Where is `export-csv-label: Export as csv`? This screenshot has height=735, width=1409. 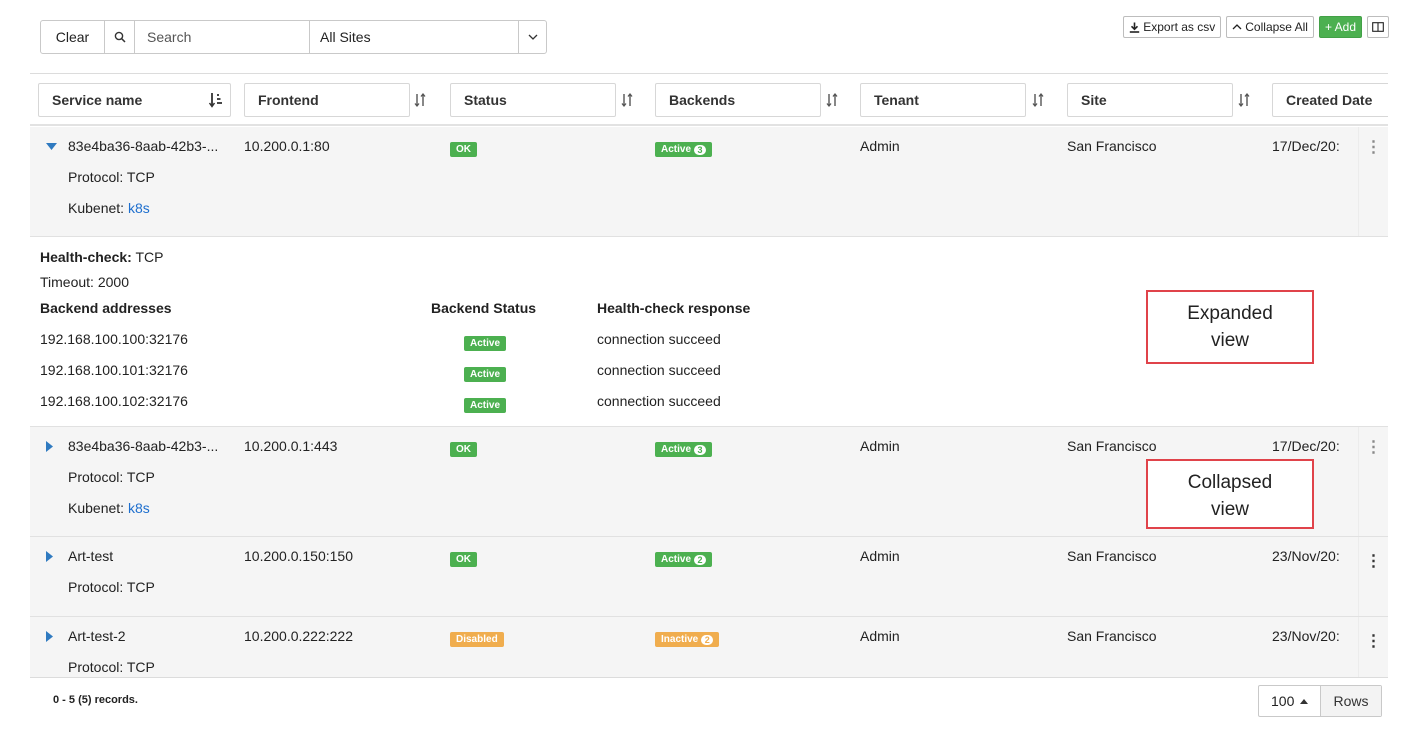 export-csv-label: Export as csv is located at coordinates (1179, 27).